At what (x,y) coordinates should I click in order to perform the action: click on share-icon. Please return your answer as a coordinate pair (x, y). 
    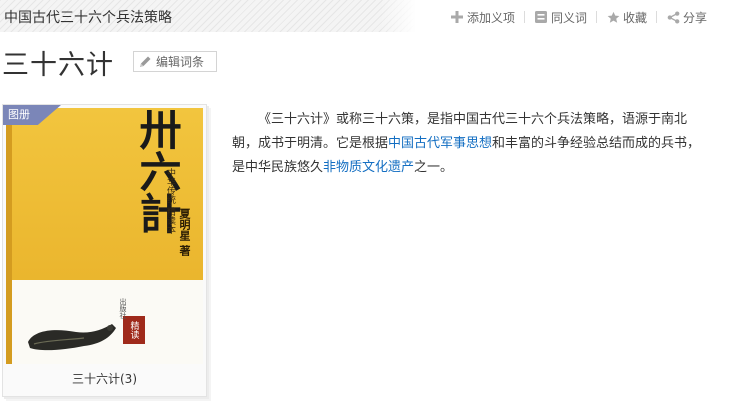
    Looking at the image, I should click on (673, 17).